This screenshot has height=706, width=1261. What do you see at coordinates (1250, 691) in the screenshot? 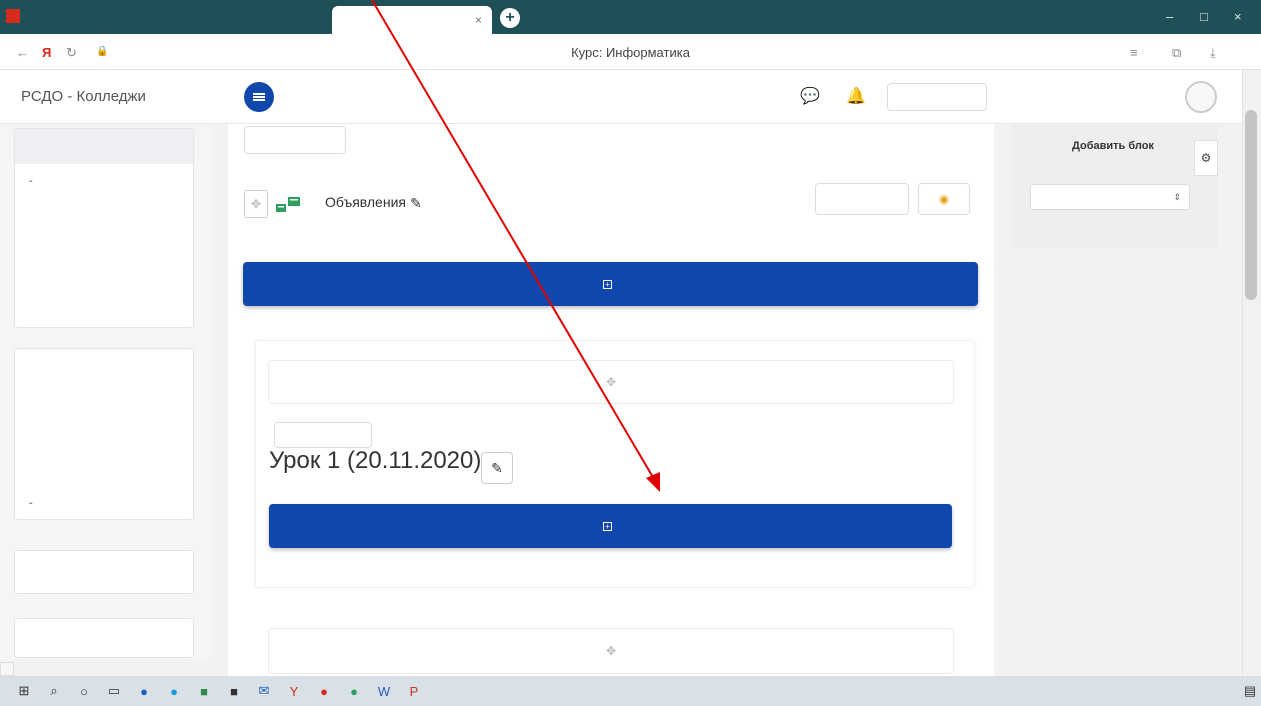
I see `notification-center-icon: ▤` at bounding box center [1250, 691].